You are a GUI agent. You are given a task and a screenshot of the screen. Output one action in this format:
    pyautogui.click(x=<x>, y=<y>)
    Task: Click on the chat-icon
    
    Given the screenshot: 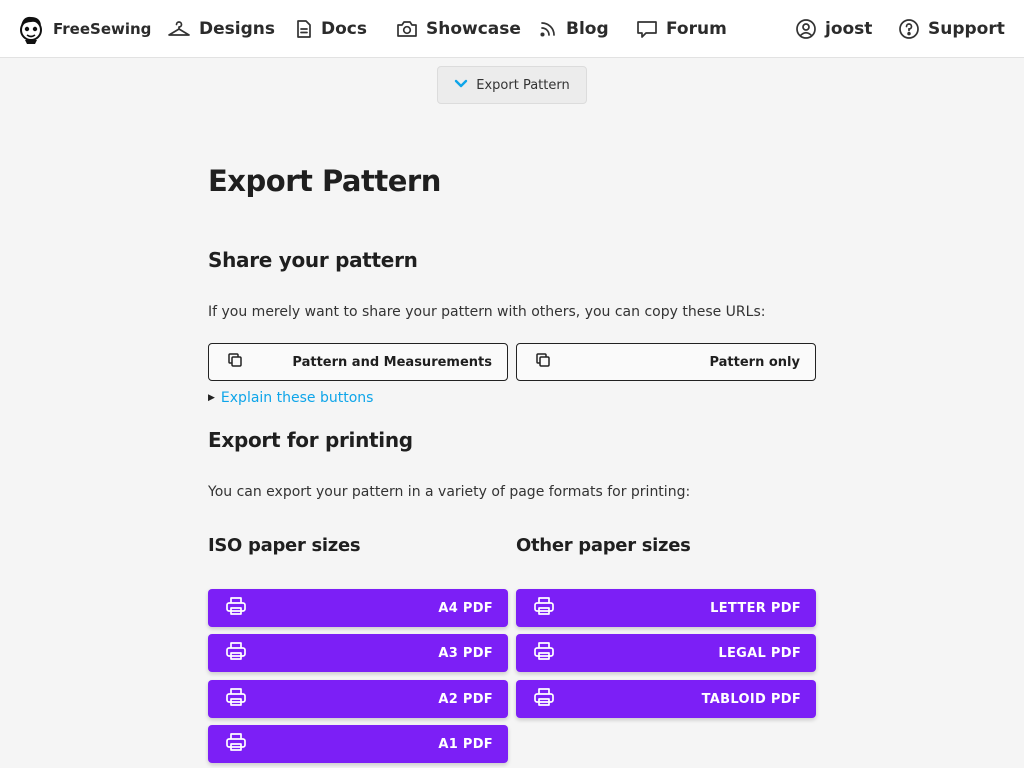 What is the action you would take?
    pyautogui.click(x=647, y=29)
    